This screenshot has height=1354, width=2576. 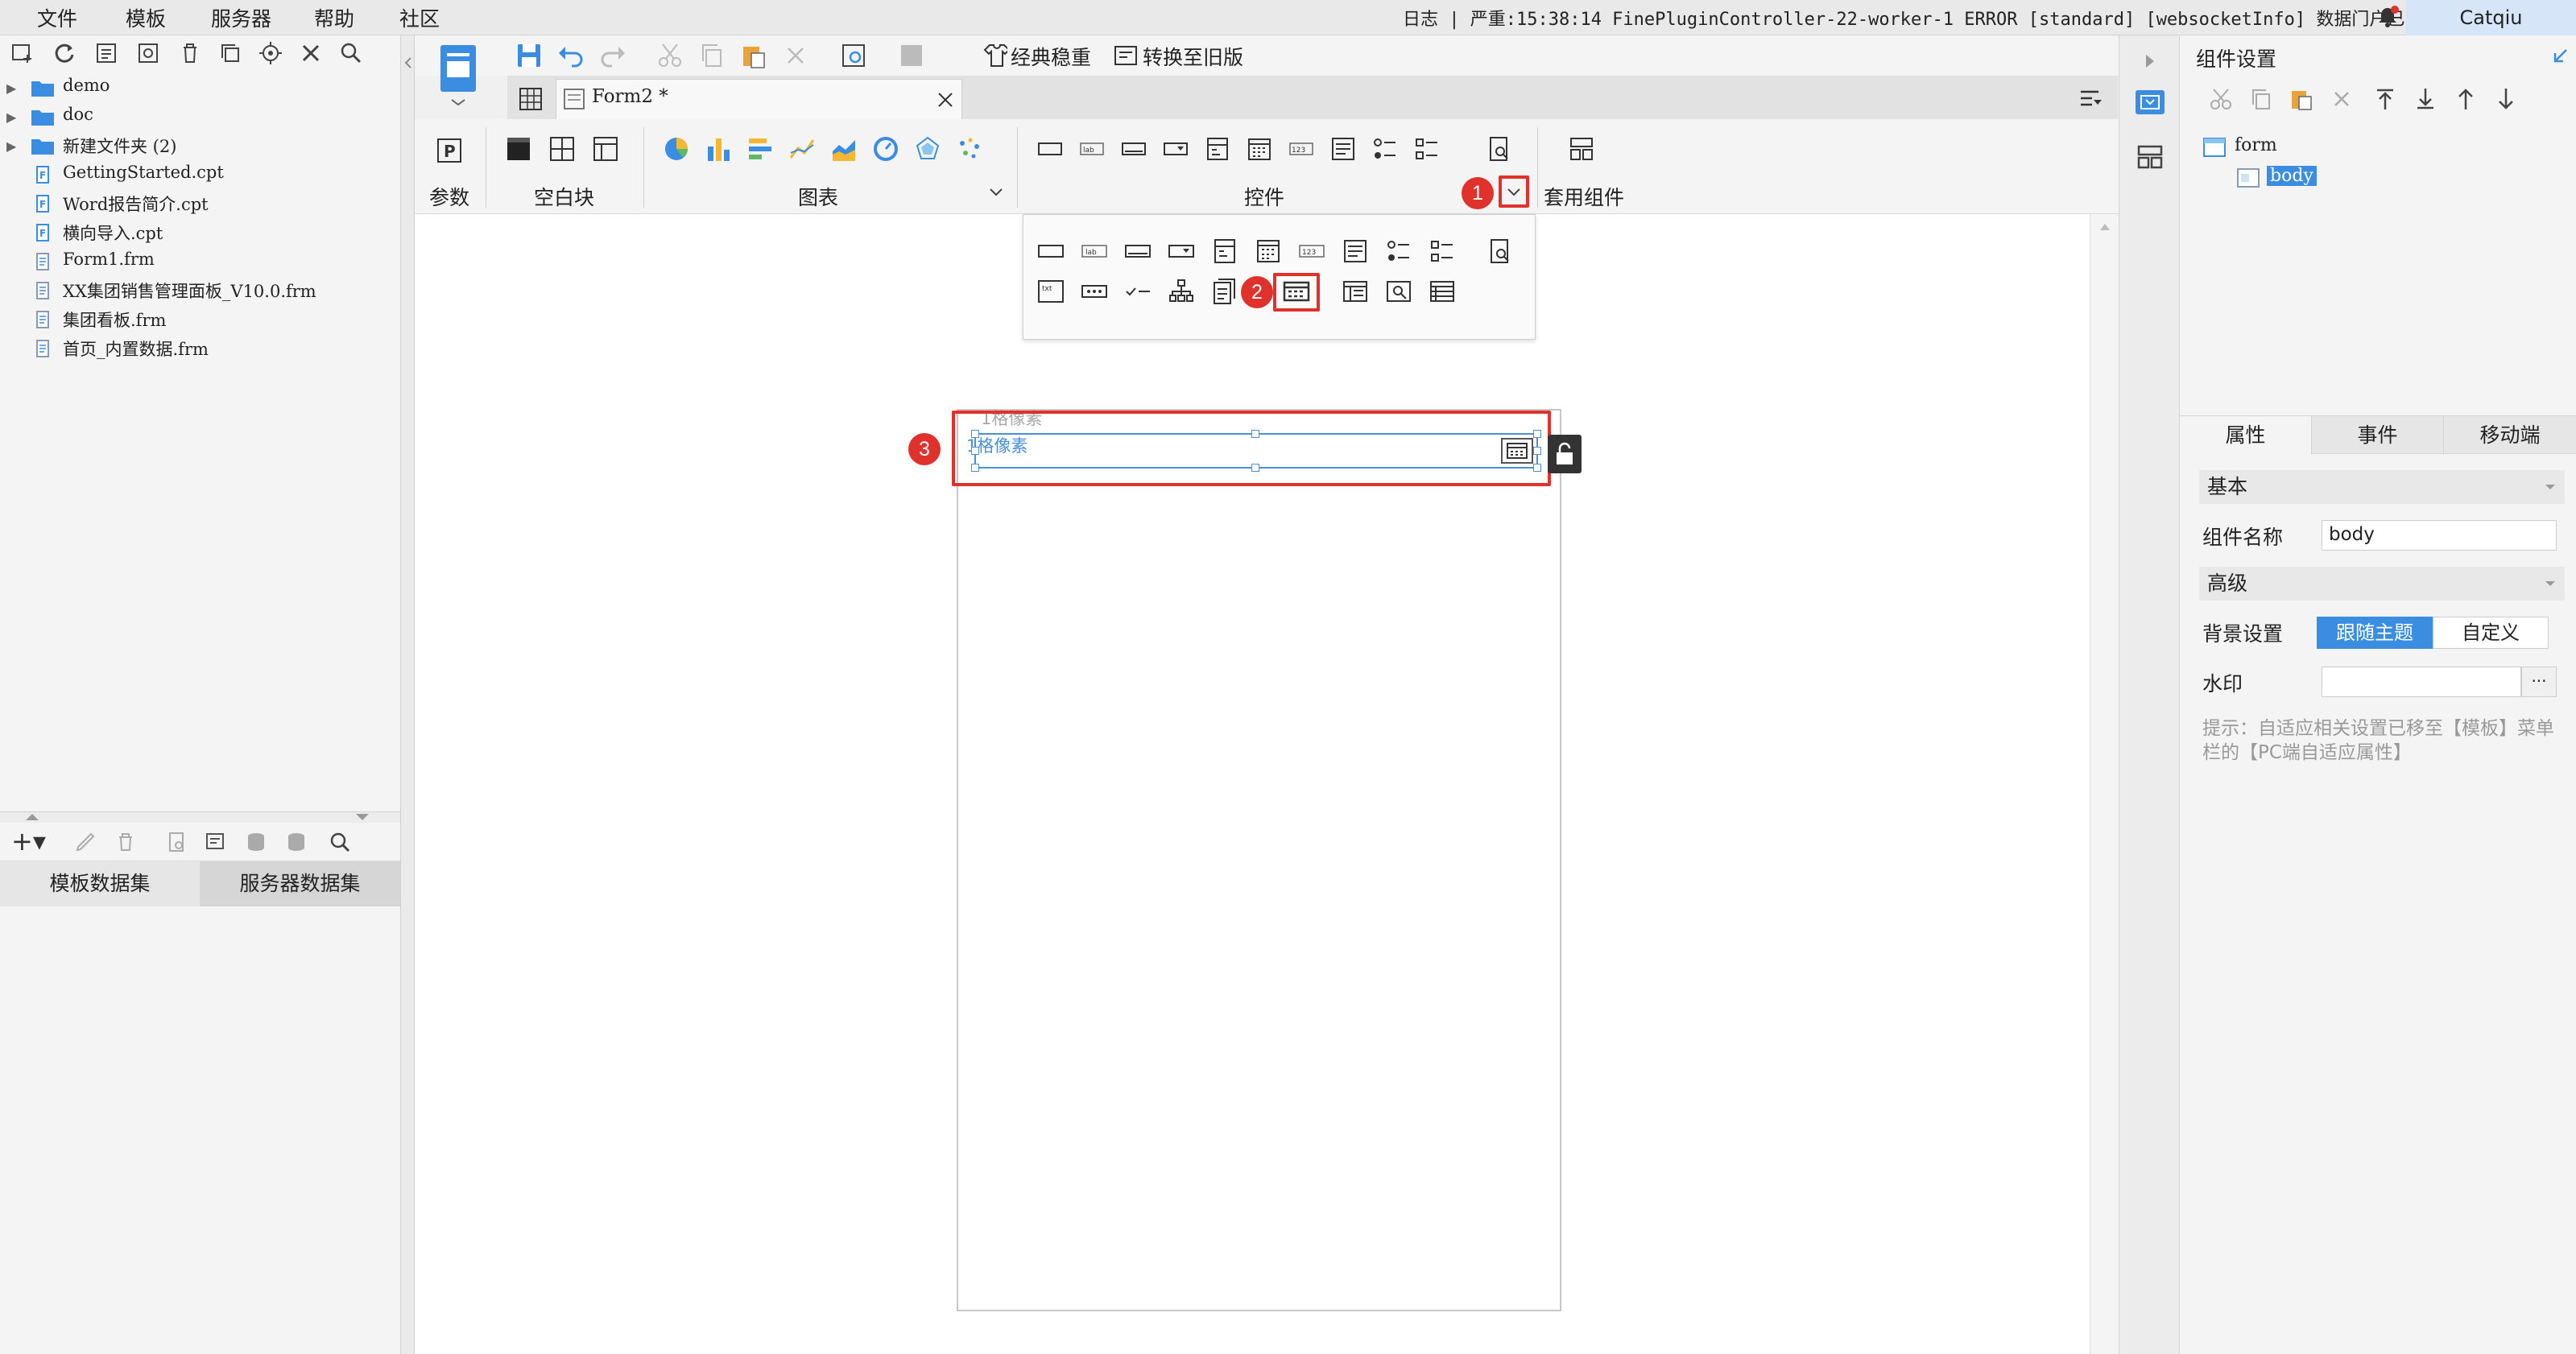 What do you see at coordinates (2382, 584) in the screenshot?
I see `section-advanced: 高级` at bounding box center [2382, 584].